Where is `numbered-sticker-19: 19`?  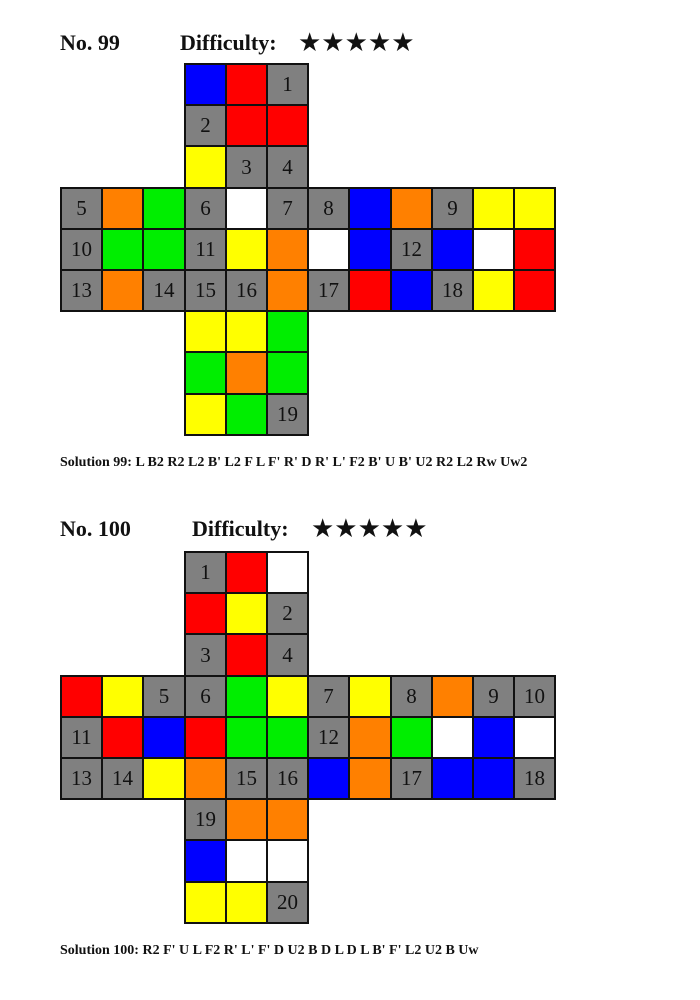 numbered-sticker-19: 19 is located at coordinates (205, 819).